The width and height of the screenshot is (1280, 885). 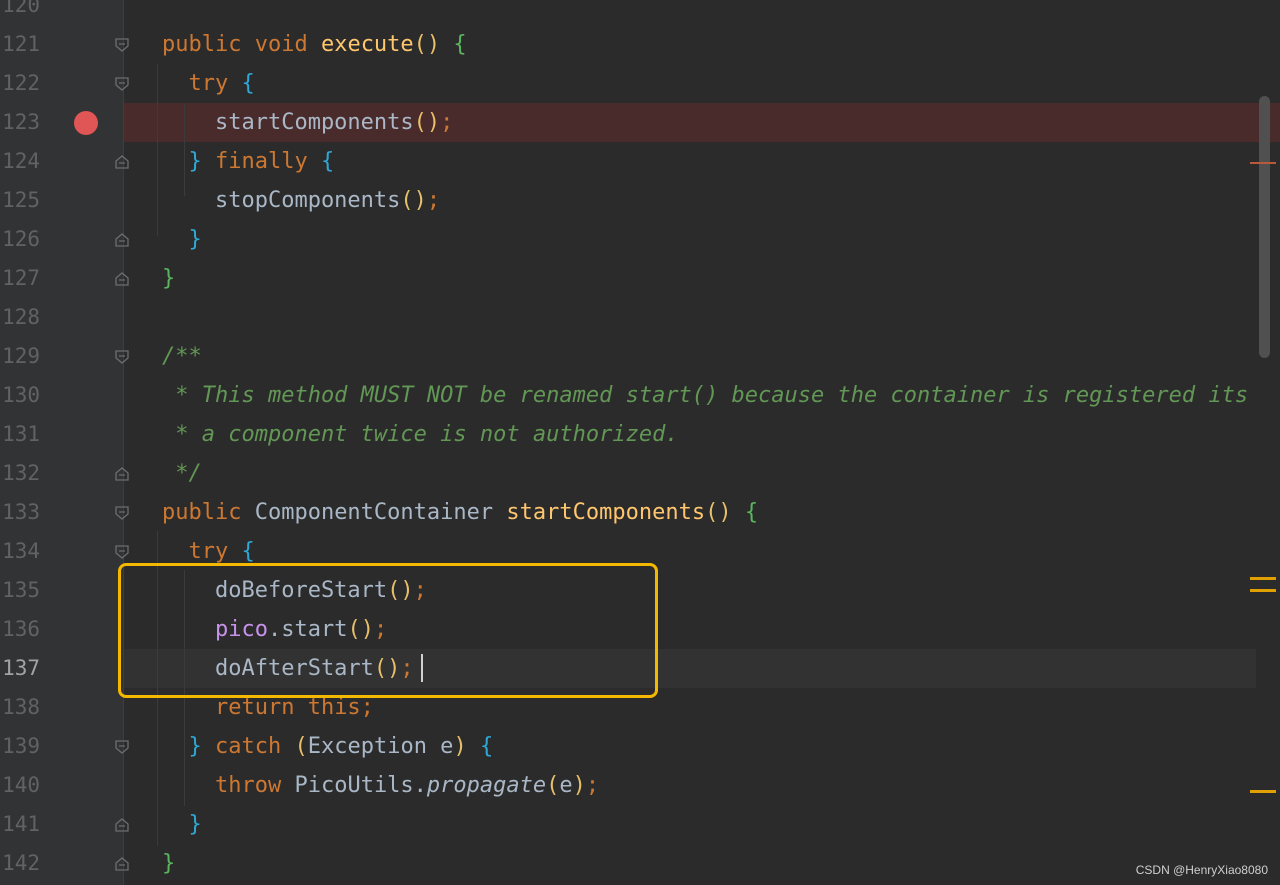 What do you see at coordinates (20, 83) in the screenshot?
I see `line-number: 122` at bounding box center [20, 83].